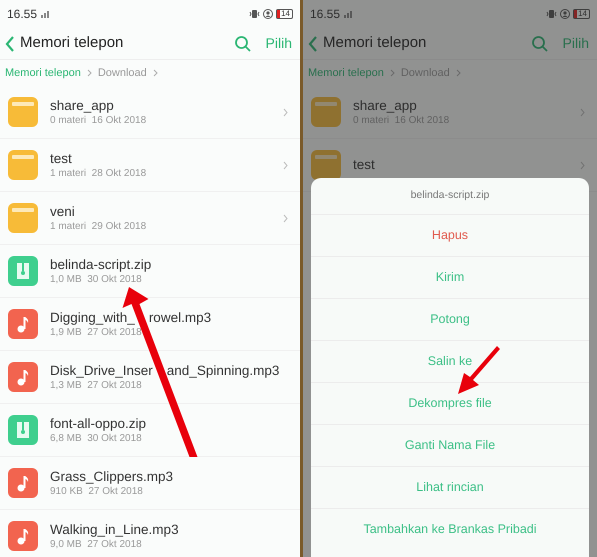 The width and height of the screenshot is (597, 557). What do you see at coordinates (98, 173) in the screenshot?
I see `file-details: 1 materi 28 Okt 2018` at bounding box center [98, 173].